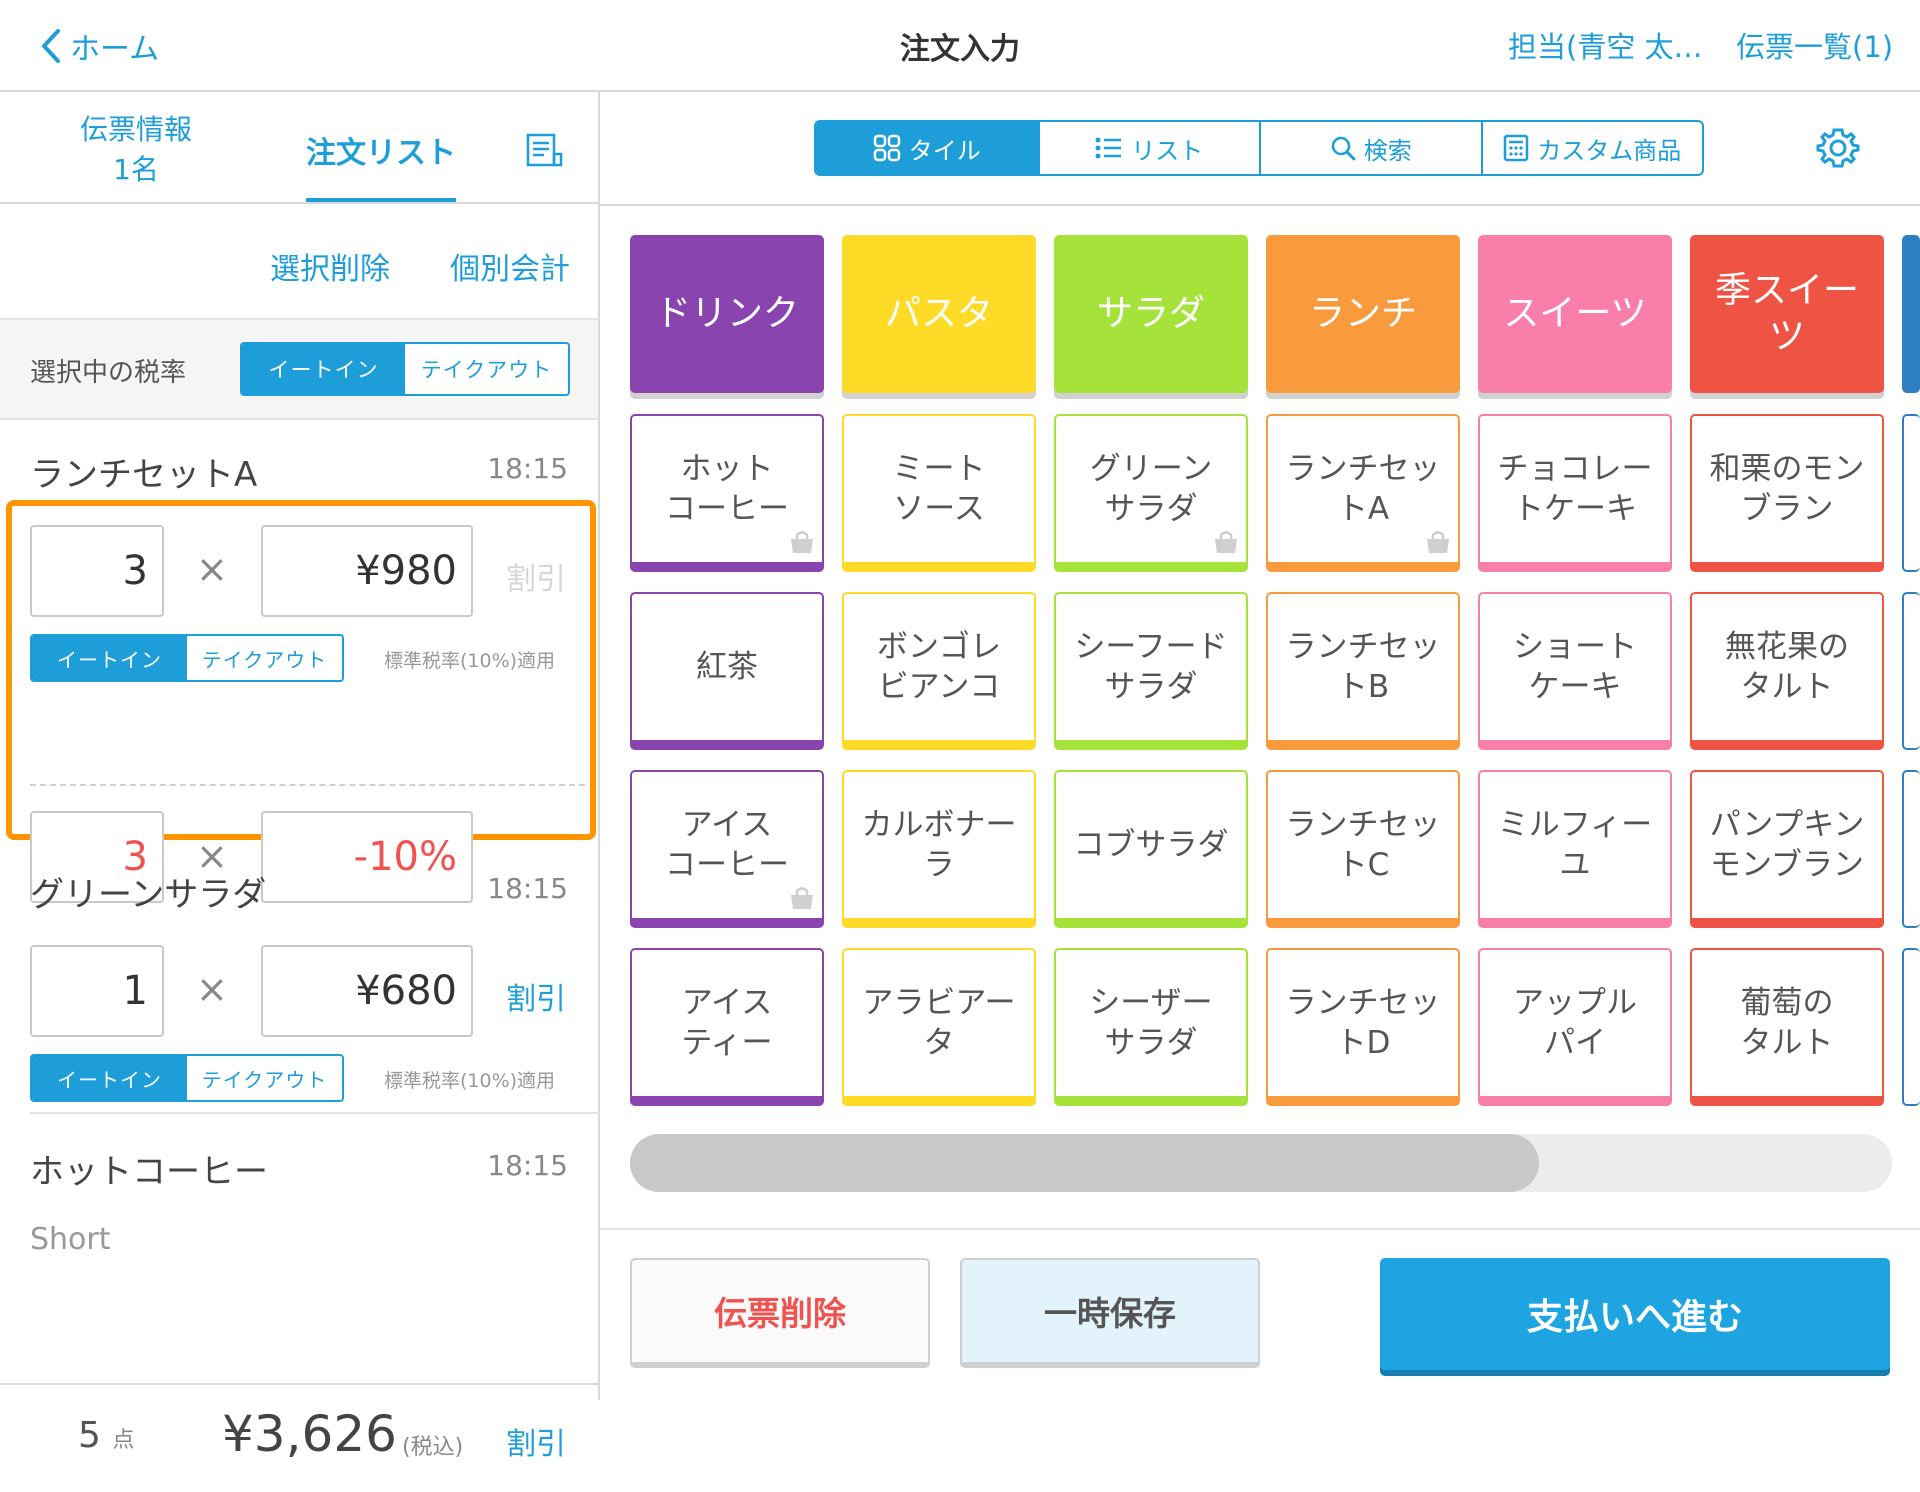  Describe the element at coordinates (70, 1239) in the screenshot. I see `order-item-option: Short` at that location.